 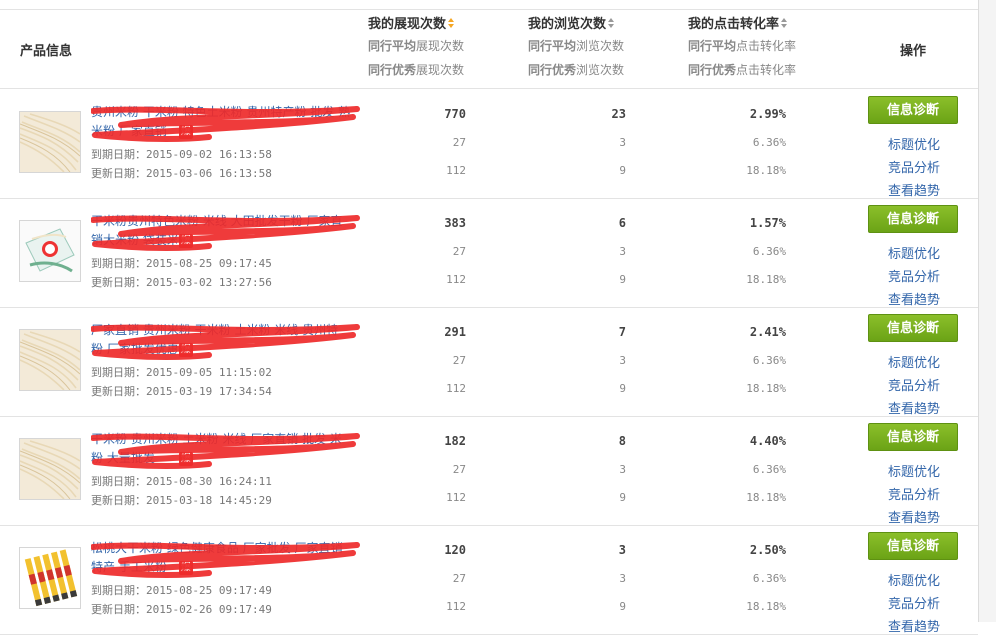 What do you see at coordinates (622, 332) in the screenshot?
I see `my-views: 7` at bounding box center [622, 332].